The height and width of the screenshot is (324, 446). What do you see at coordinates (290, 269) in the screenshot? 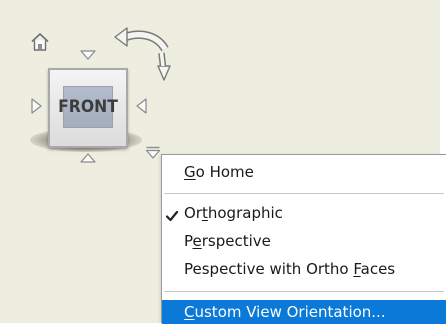
I see `menu-item-label: Pespective with Ortho Faces` at bounding box center [290, 269].